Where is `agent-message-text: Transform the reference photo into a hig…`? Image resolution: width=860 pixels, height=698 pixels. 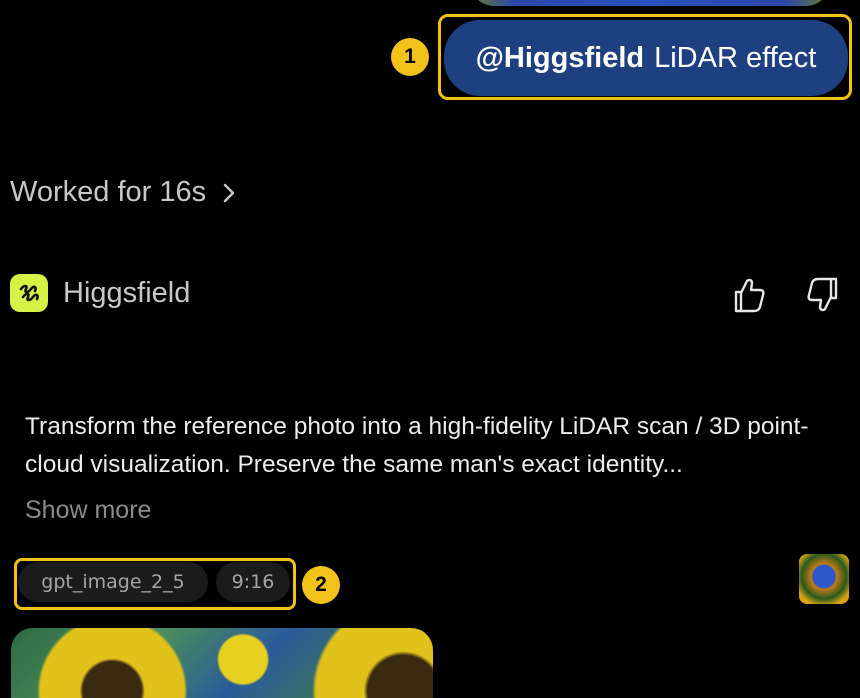
agent-message-text: Transform the reference photo into a hig… is located at coordinates (417, 445).